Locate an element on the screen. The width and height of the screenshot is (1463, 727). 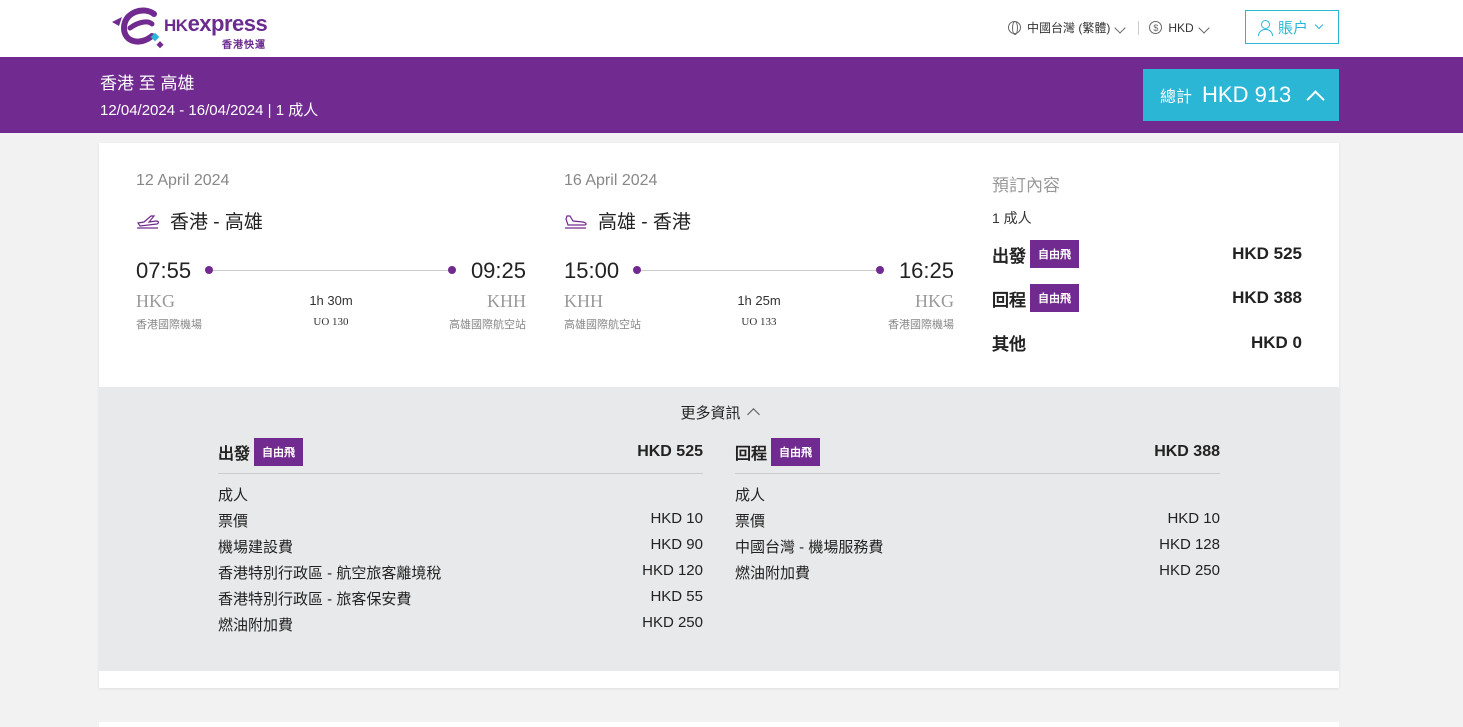
leg-date: 12 April 2024 is located at coordinates (183, 180).